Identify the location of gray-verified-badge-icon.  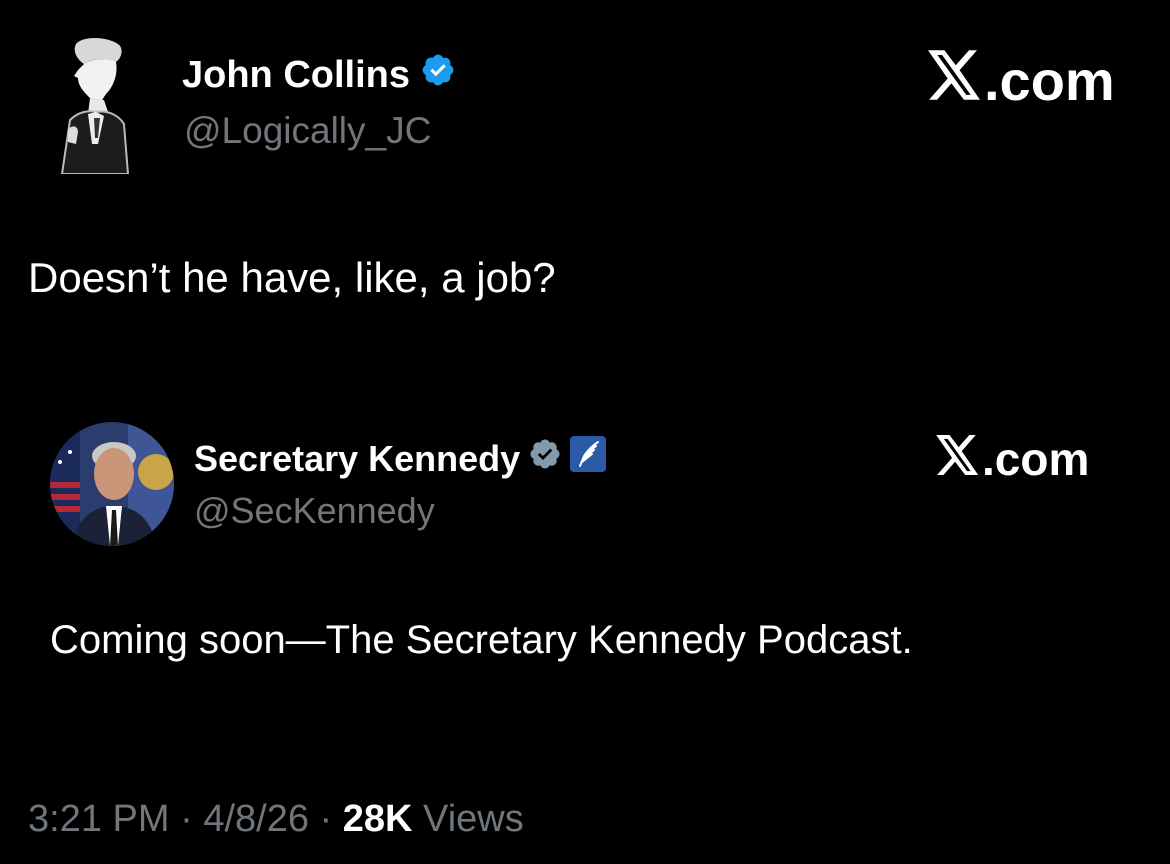
(545, 458).